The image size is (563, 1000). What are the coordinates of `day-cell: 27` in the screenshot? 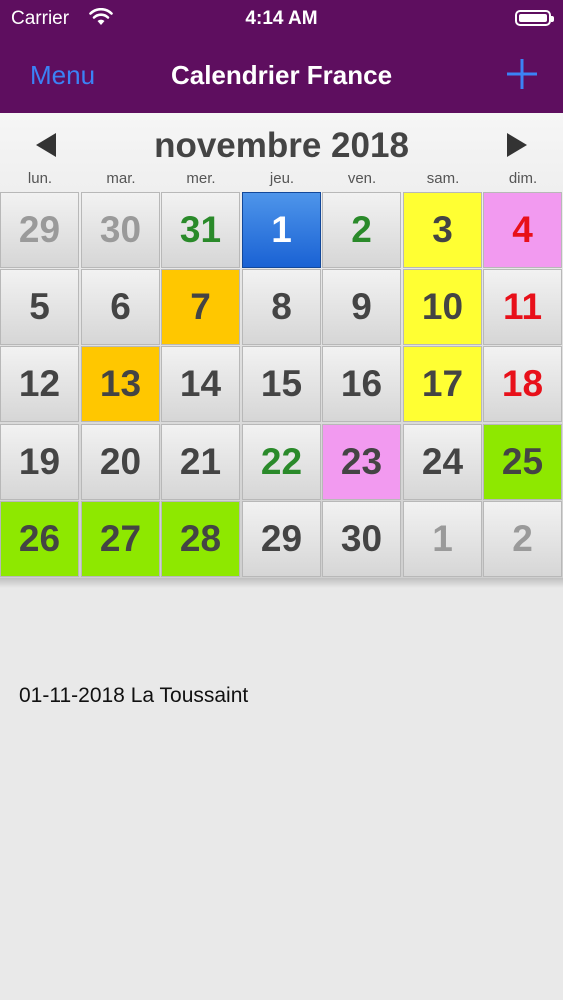 It's located at (120, 538).